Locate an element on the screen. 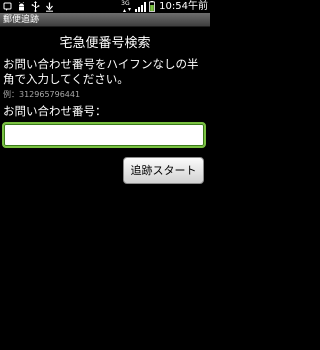  instruction-text: お問い合わせ番号をハイフンなしの半角で入力してください。 is located at coordinates (101, 71).